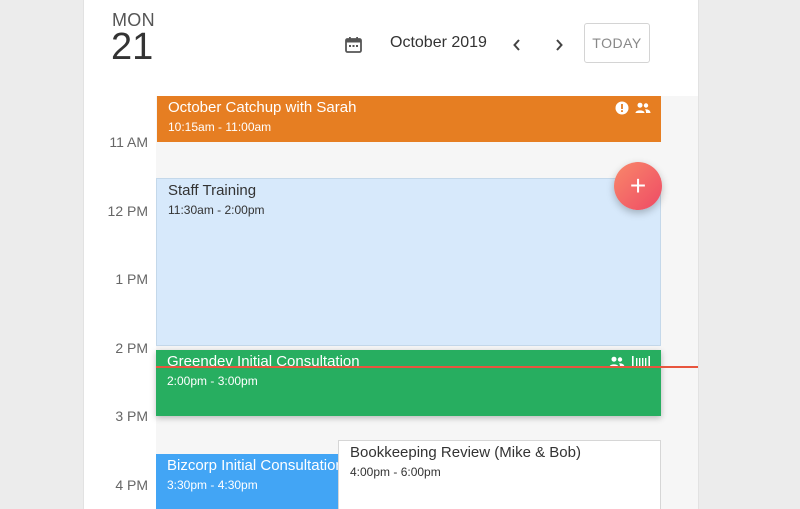 This screenshot has height=509, width=800. Describe the element at coordinates (212, 190) in the screenshot. I see `event-title: Staff Training` at that location.